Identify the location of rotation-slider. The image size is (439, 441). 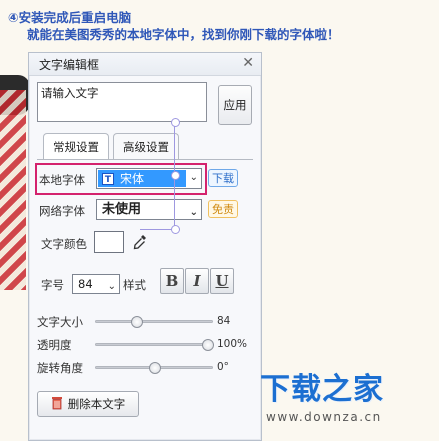
(154, 368).